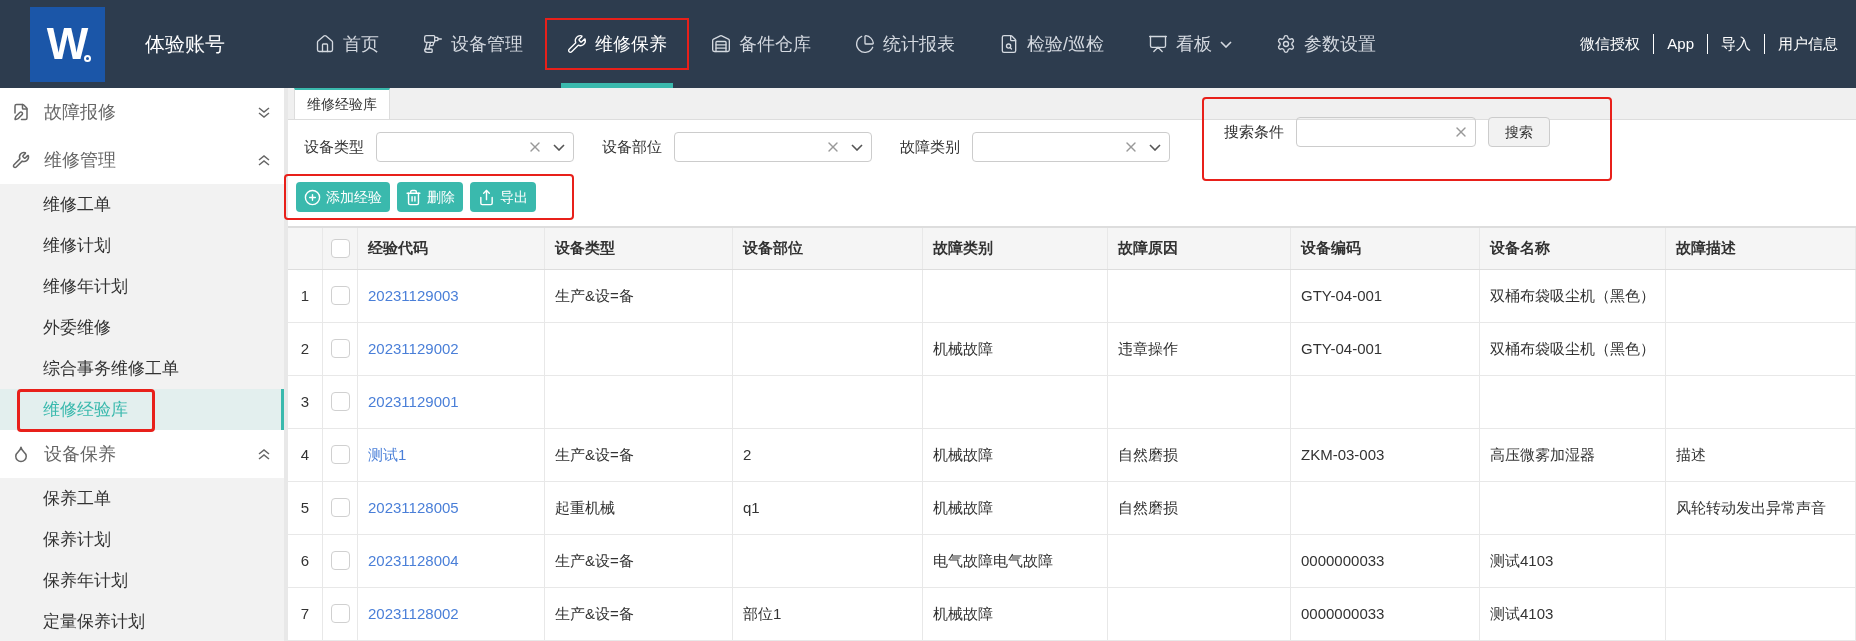 The image size is (1856, 641). I want to click on sidebar-item: 综合事务维修工单, so click(142, 368).